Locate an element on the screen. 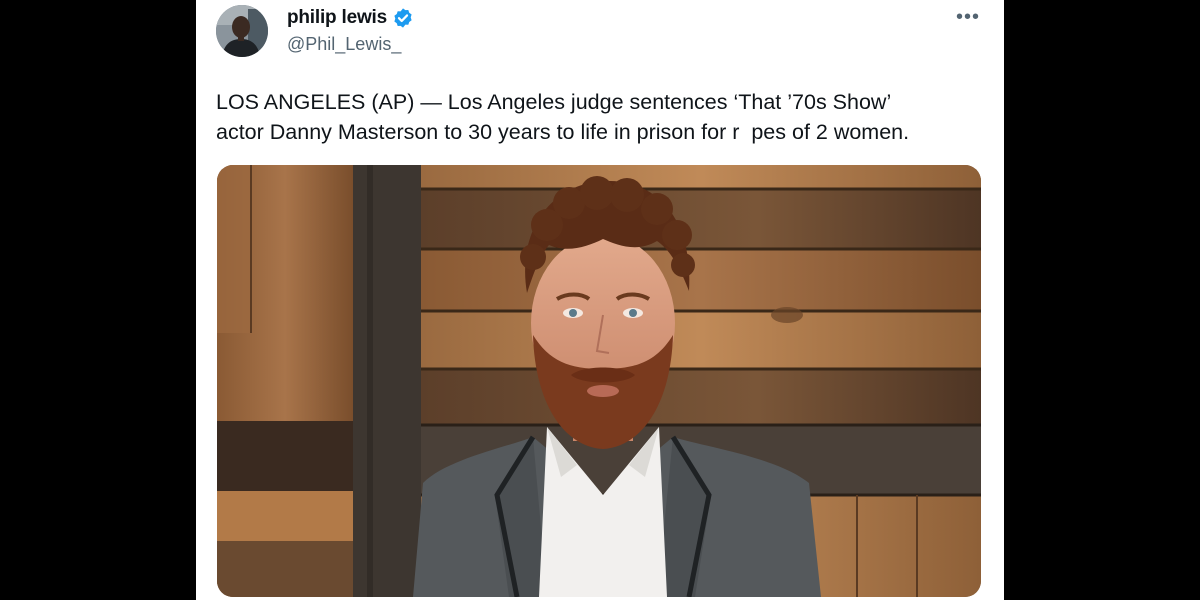  verified-badge-icon is located at coordinates (403, 18).